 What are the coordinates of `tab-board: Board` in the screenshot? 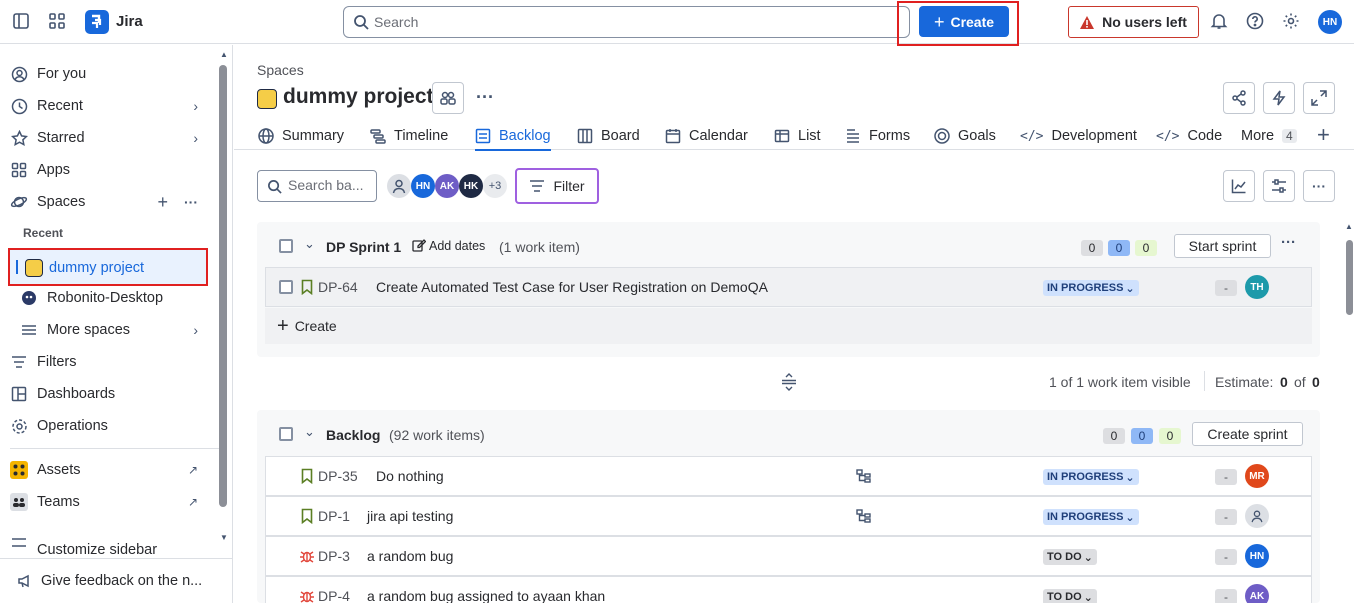 It's located at (608, 136).